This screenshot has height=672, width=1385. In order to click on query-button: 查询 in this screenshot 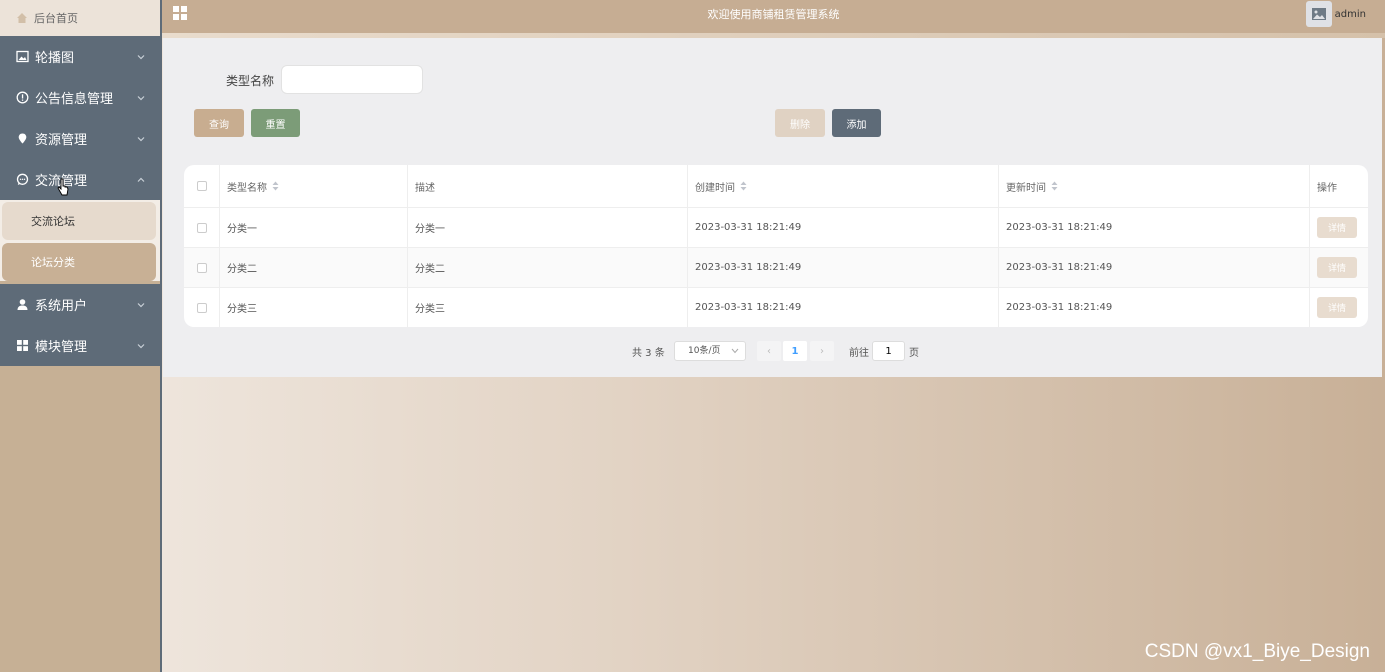, I will do `click(219, 123)`.